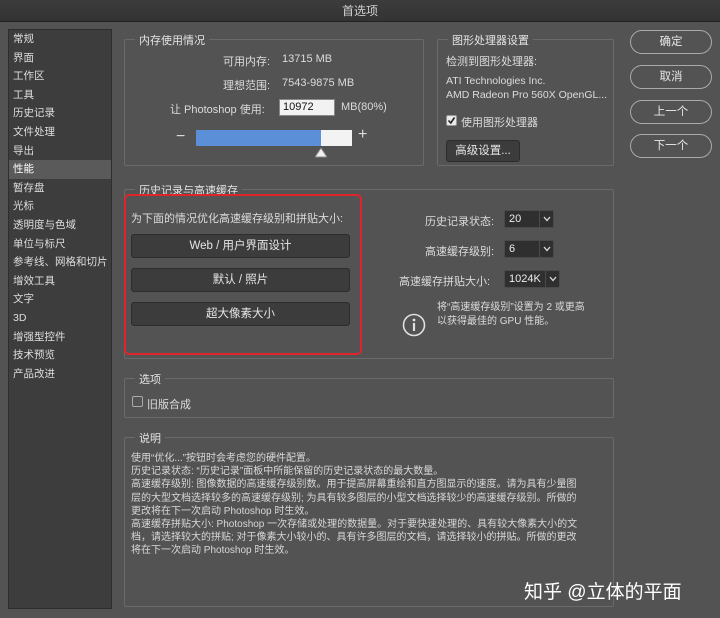  What do you see at coordinates (60, 262) in the screenshot?
I see `sidebar-item: 参考线、网格和切片` at bounding box center [60, 262].